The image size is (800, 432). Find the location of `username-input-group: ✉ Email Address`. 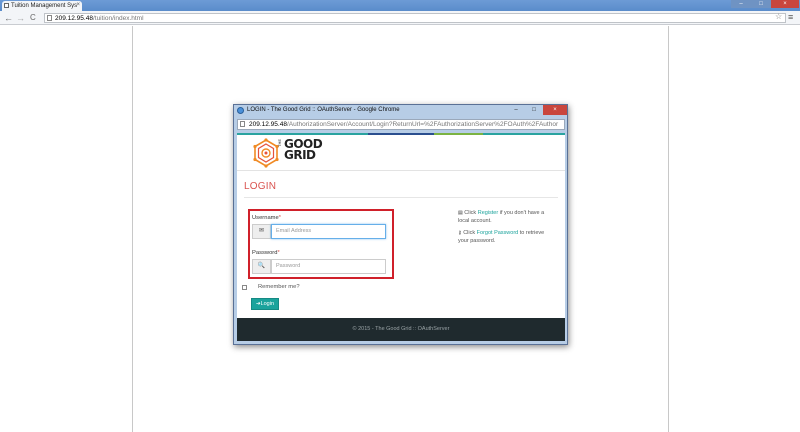

username-input-group: ✉ Email Address is located at coordinates (319, 231).